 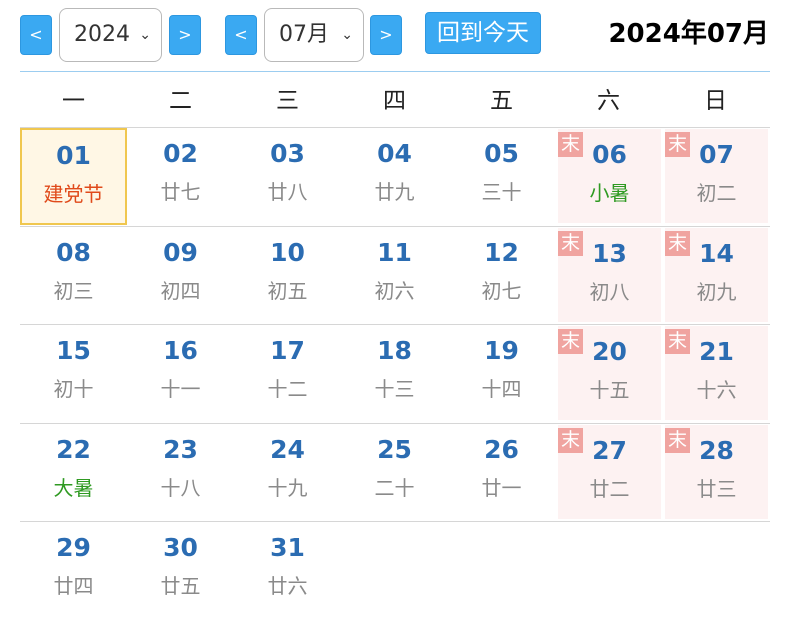 I want to click on month-select: 07月 ⌄, so click(x=314, y=35).